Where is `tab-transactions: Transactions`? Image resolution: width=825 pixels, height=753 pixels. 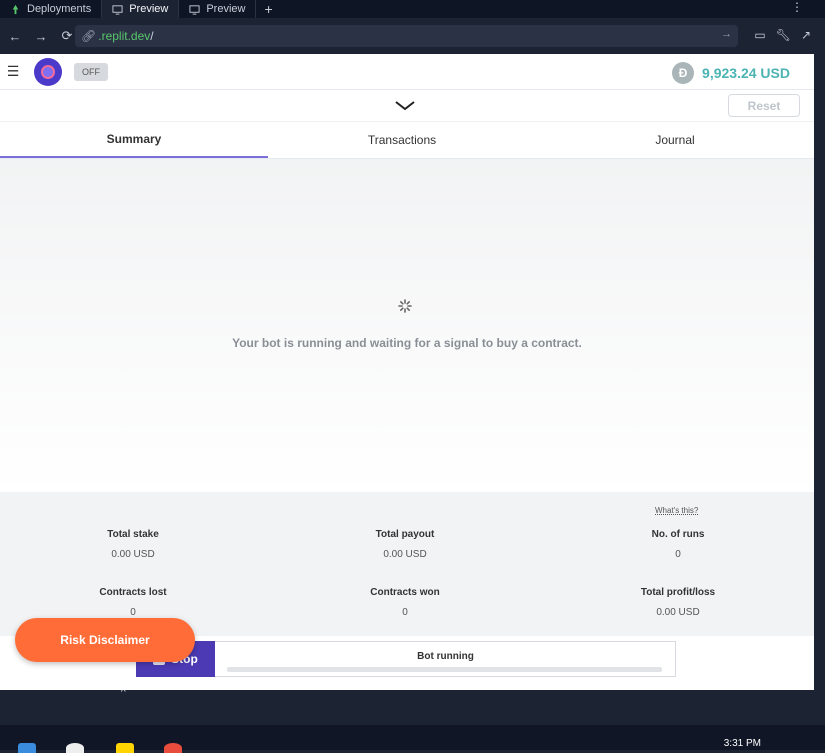
tab-transactions: Transactions is located at coordinates (402, 140).